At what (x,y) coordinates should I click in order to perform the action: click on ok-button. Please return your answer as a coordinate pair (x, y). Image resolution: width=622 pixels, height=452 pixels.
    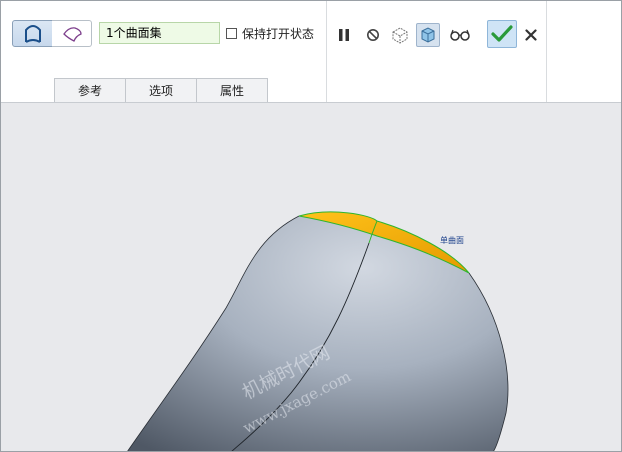
    Looking at the image, I should click on (502, 34).